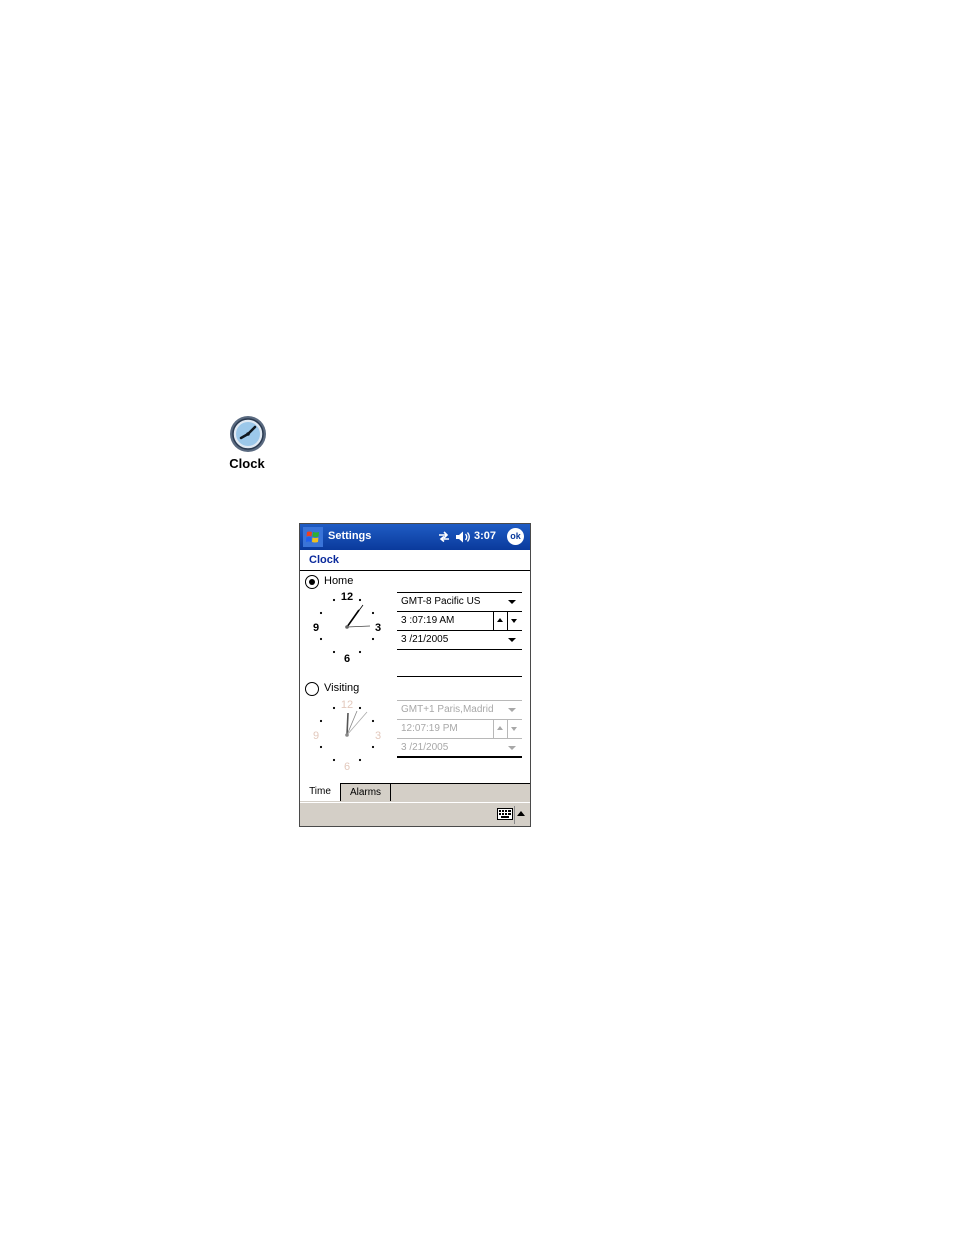 The image size is (954, 1235). What do you see at coordinates (350, 536) in the screenshot?
I see `title-bar-title: Settings` at bounding box center [350, 536].